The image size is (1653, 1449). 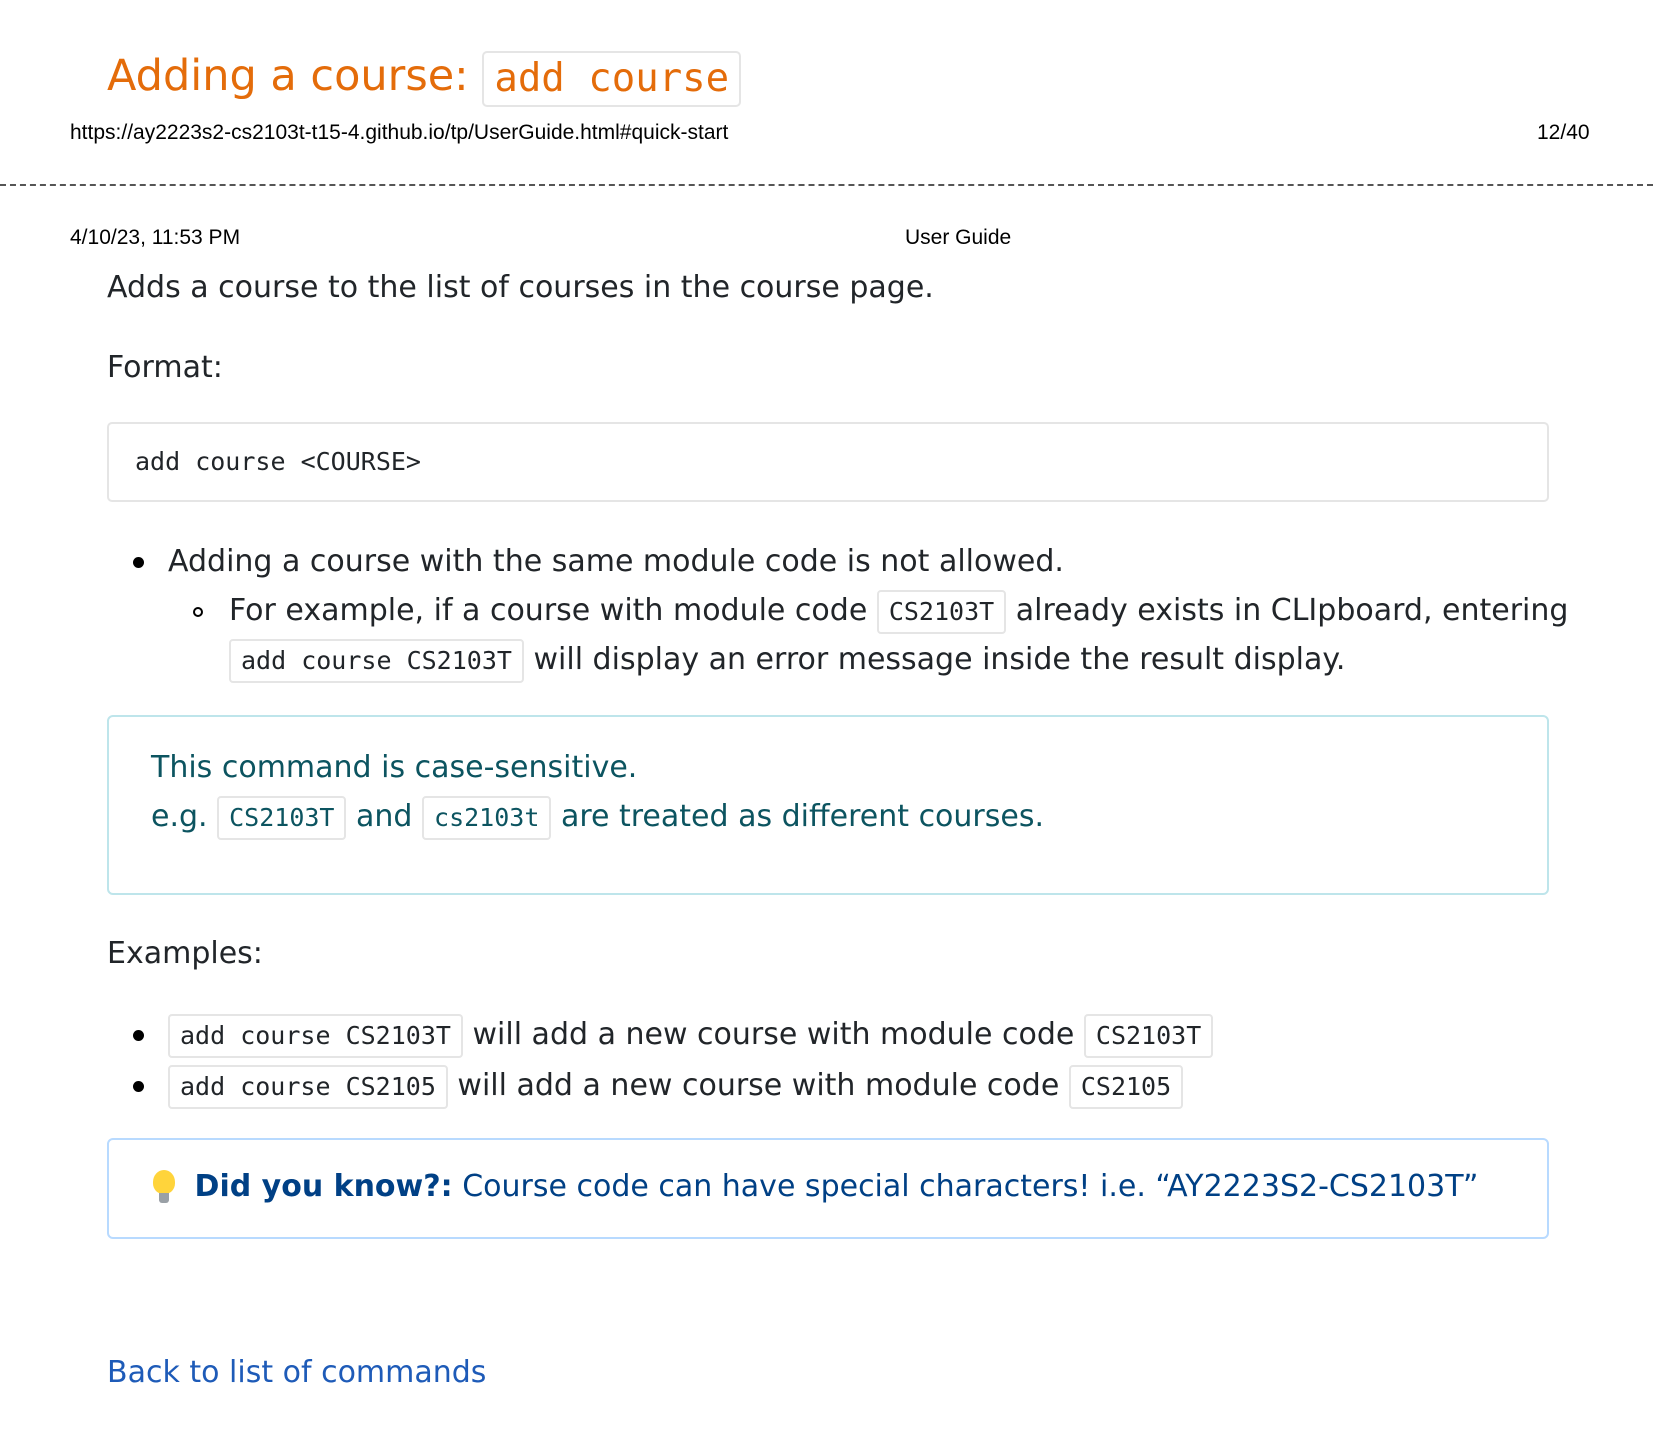 I want to click on print-datetime: 4/10/23, 11:53 PM, so click(x=155, y=237).